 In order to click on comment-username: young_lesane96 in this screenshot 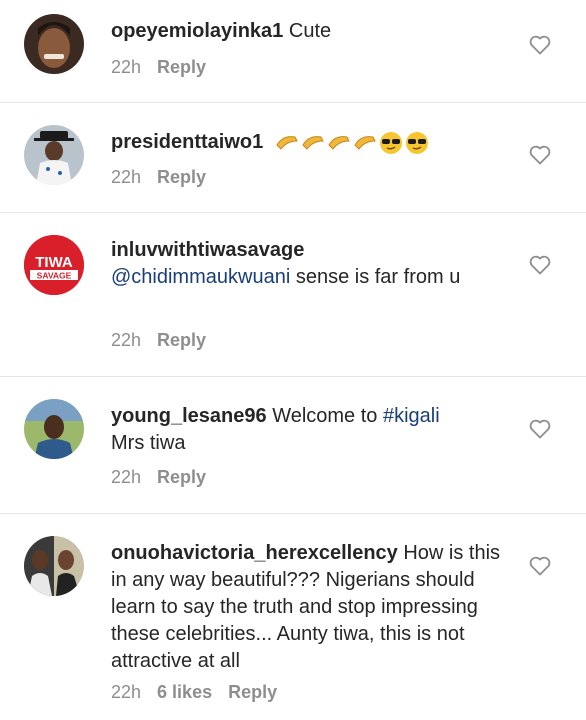, I will do `click(189, 416)`.